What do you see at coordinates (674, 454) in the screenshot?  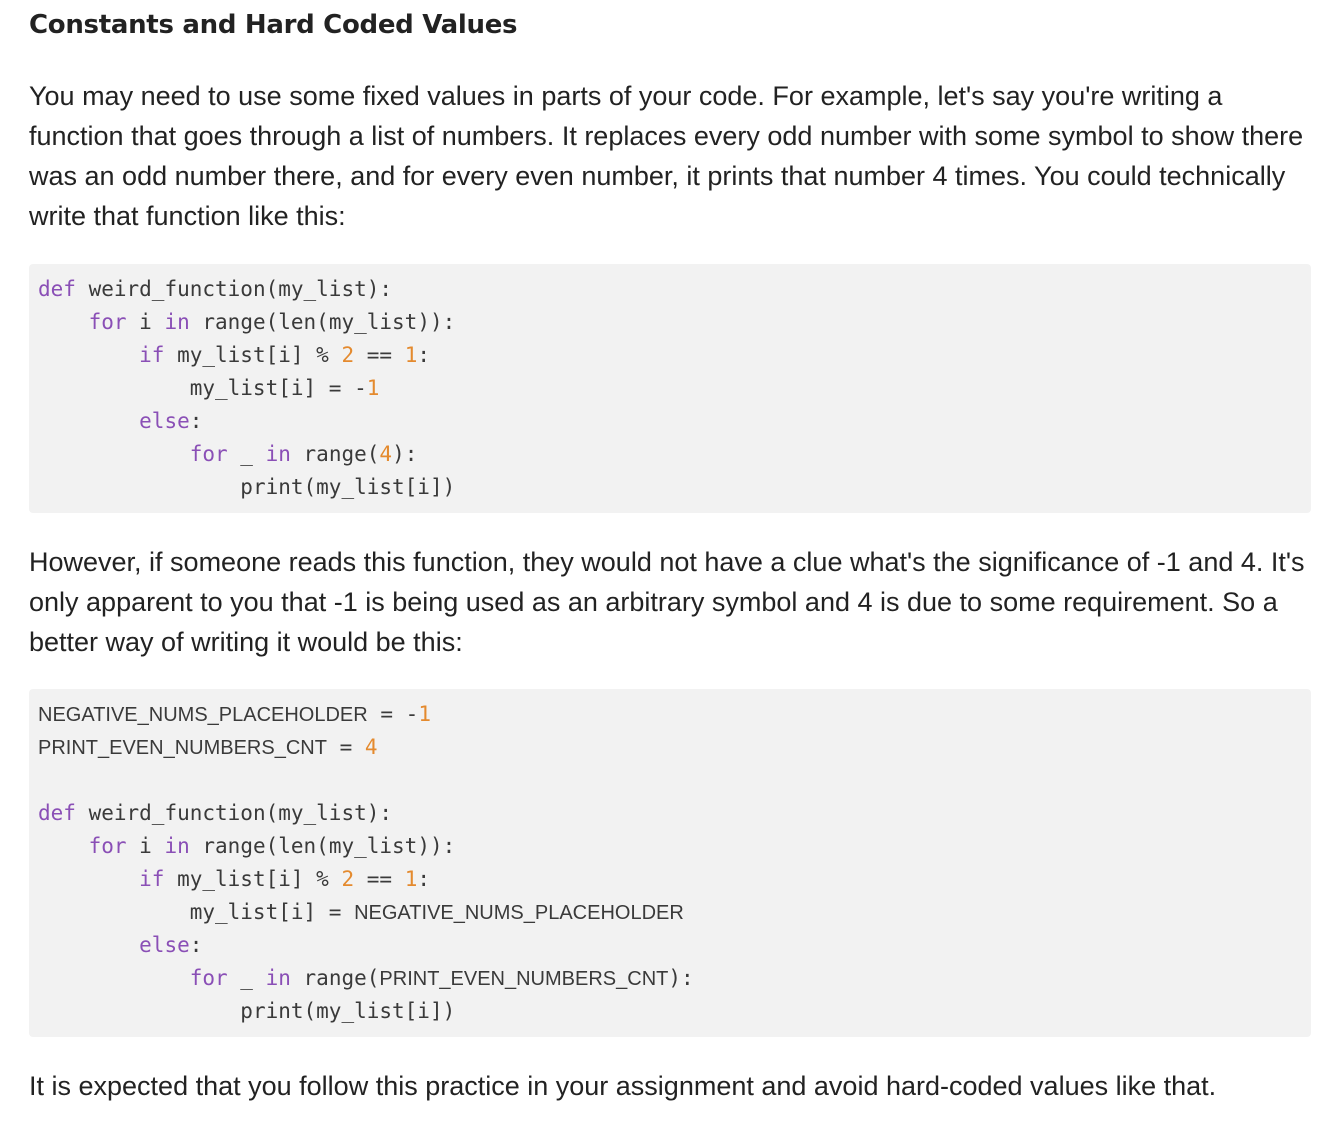 I see `code-line: for _ in range(4):` at bounding box center [674, 454].